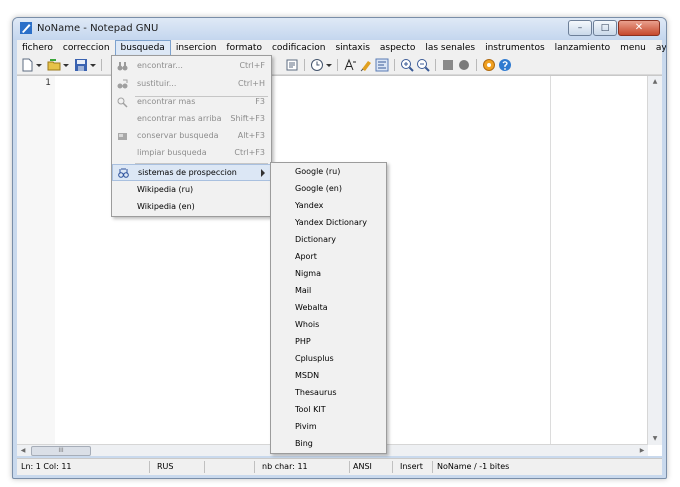 The width and height of the screenshot is (680, 487). I want to click on clock-dropdown-icon, so click(329, 65).